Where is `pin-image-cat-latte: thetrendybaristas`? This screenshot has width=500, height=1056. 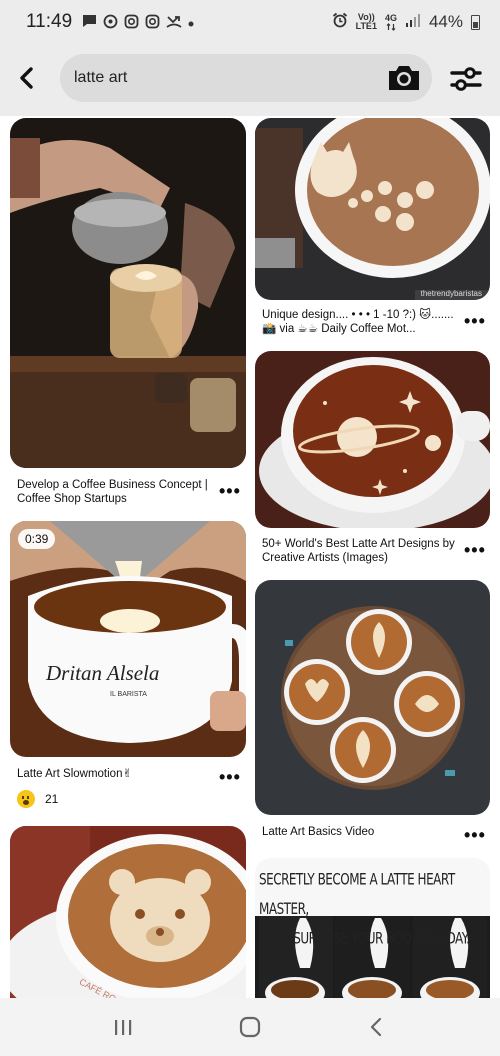 pin-image-cat-latte: thetrendybaristas is located at coordinates (372, 209).